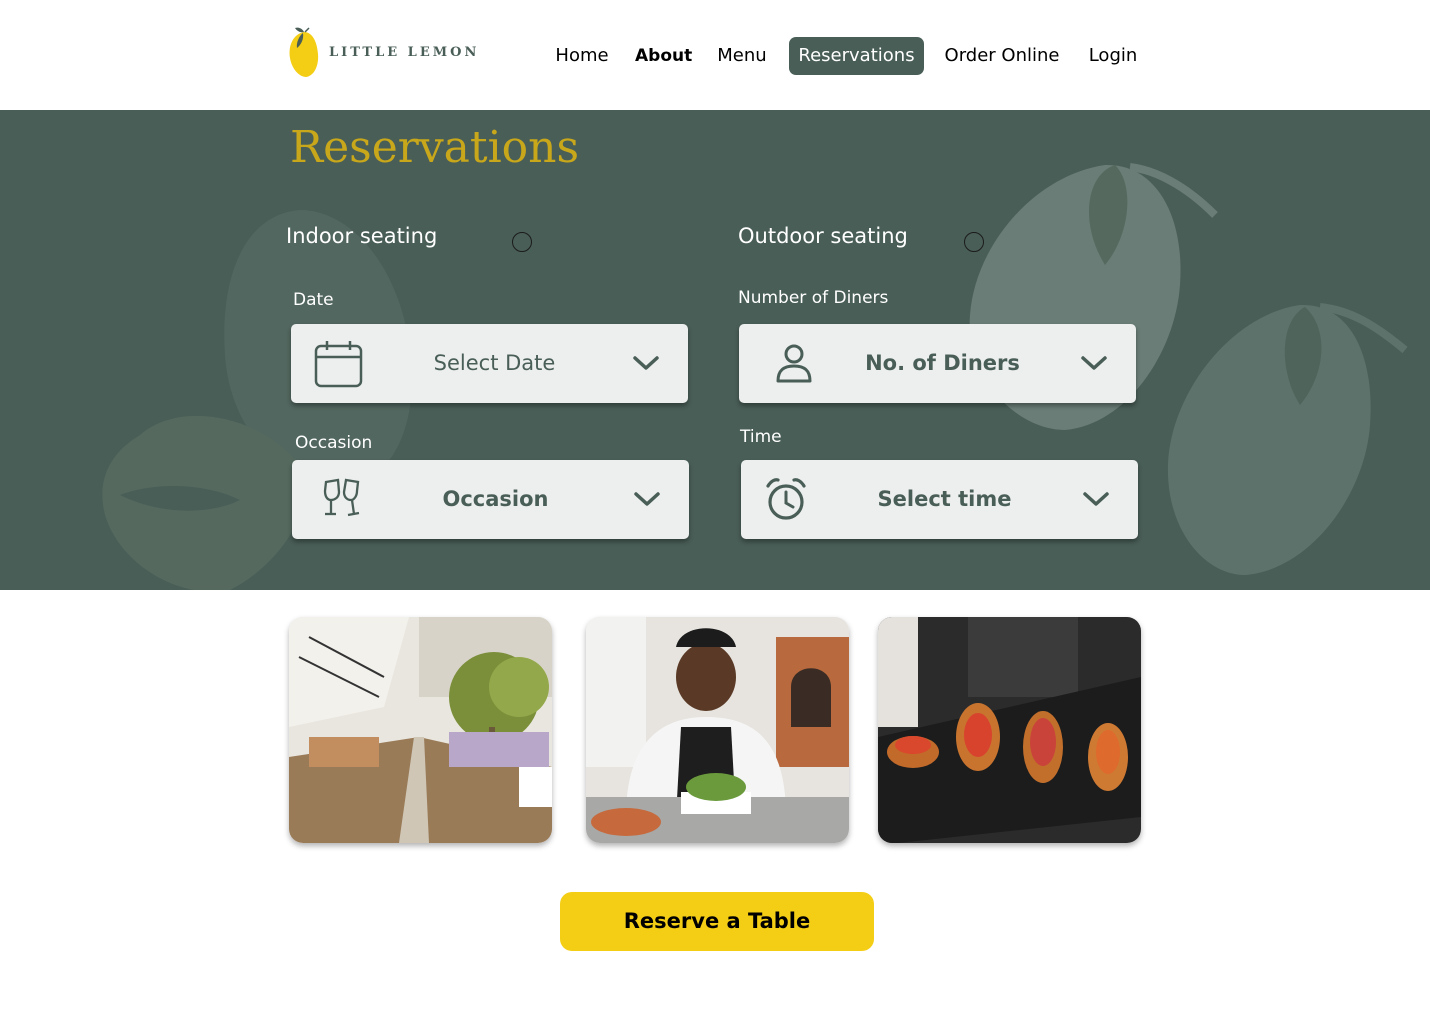 The image size is (1430, 1017). I want to click on nav-home: Home, so click(582, 56).